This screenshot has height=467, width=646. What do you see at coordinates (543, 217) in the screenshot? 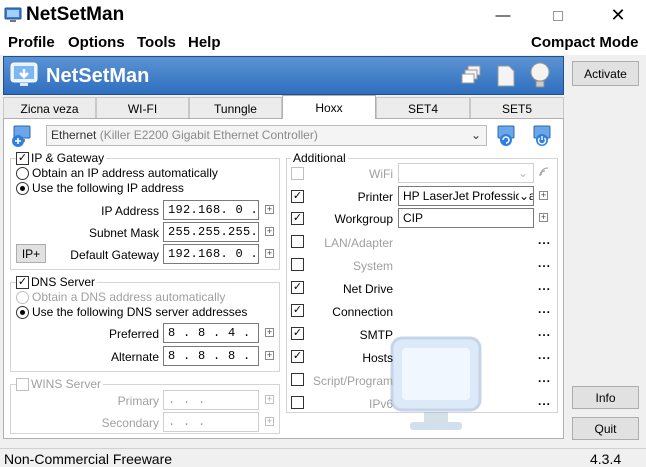
I see `workgroup-expand-icon: +` at bounding box center [543, 217].